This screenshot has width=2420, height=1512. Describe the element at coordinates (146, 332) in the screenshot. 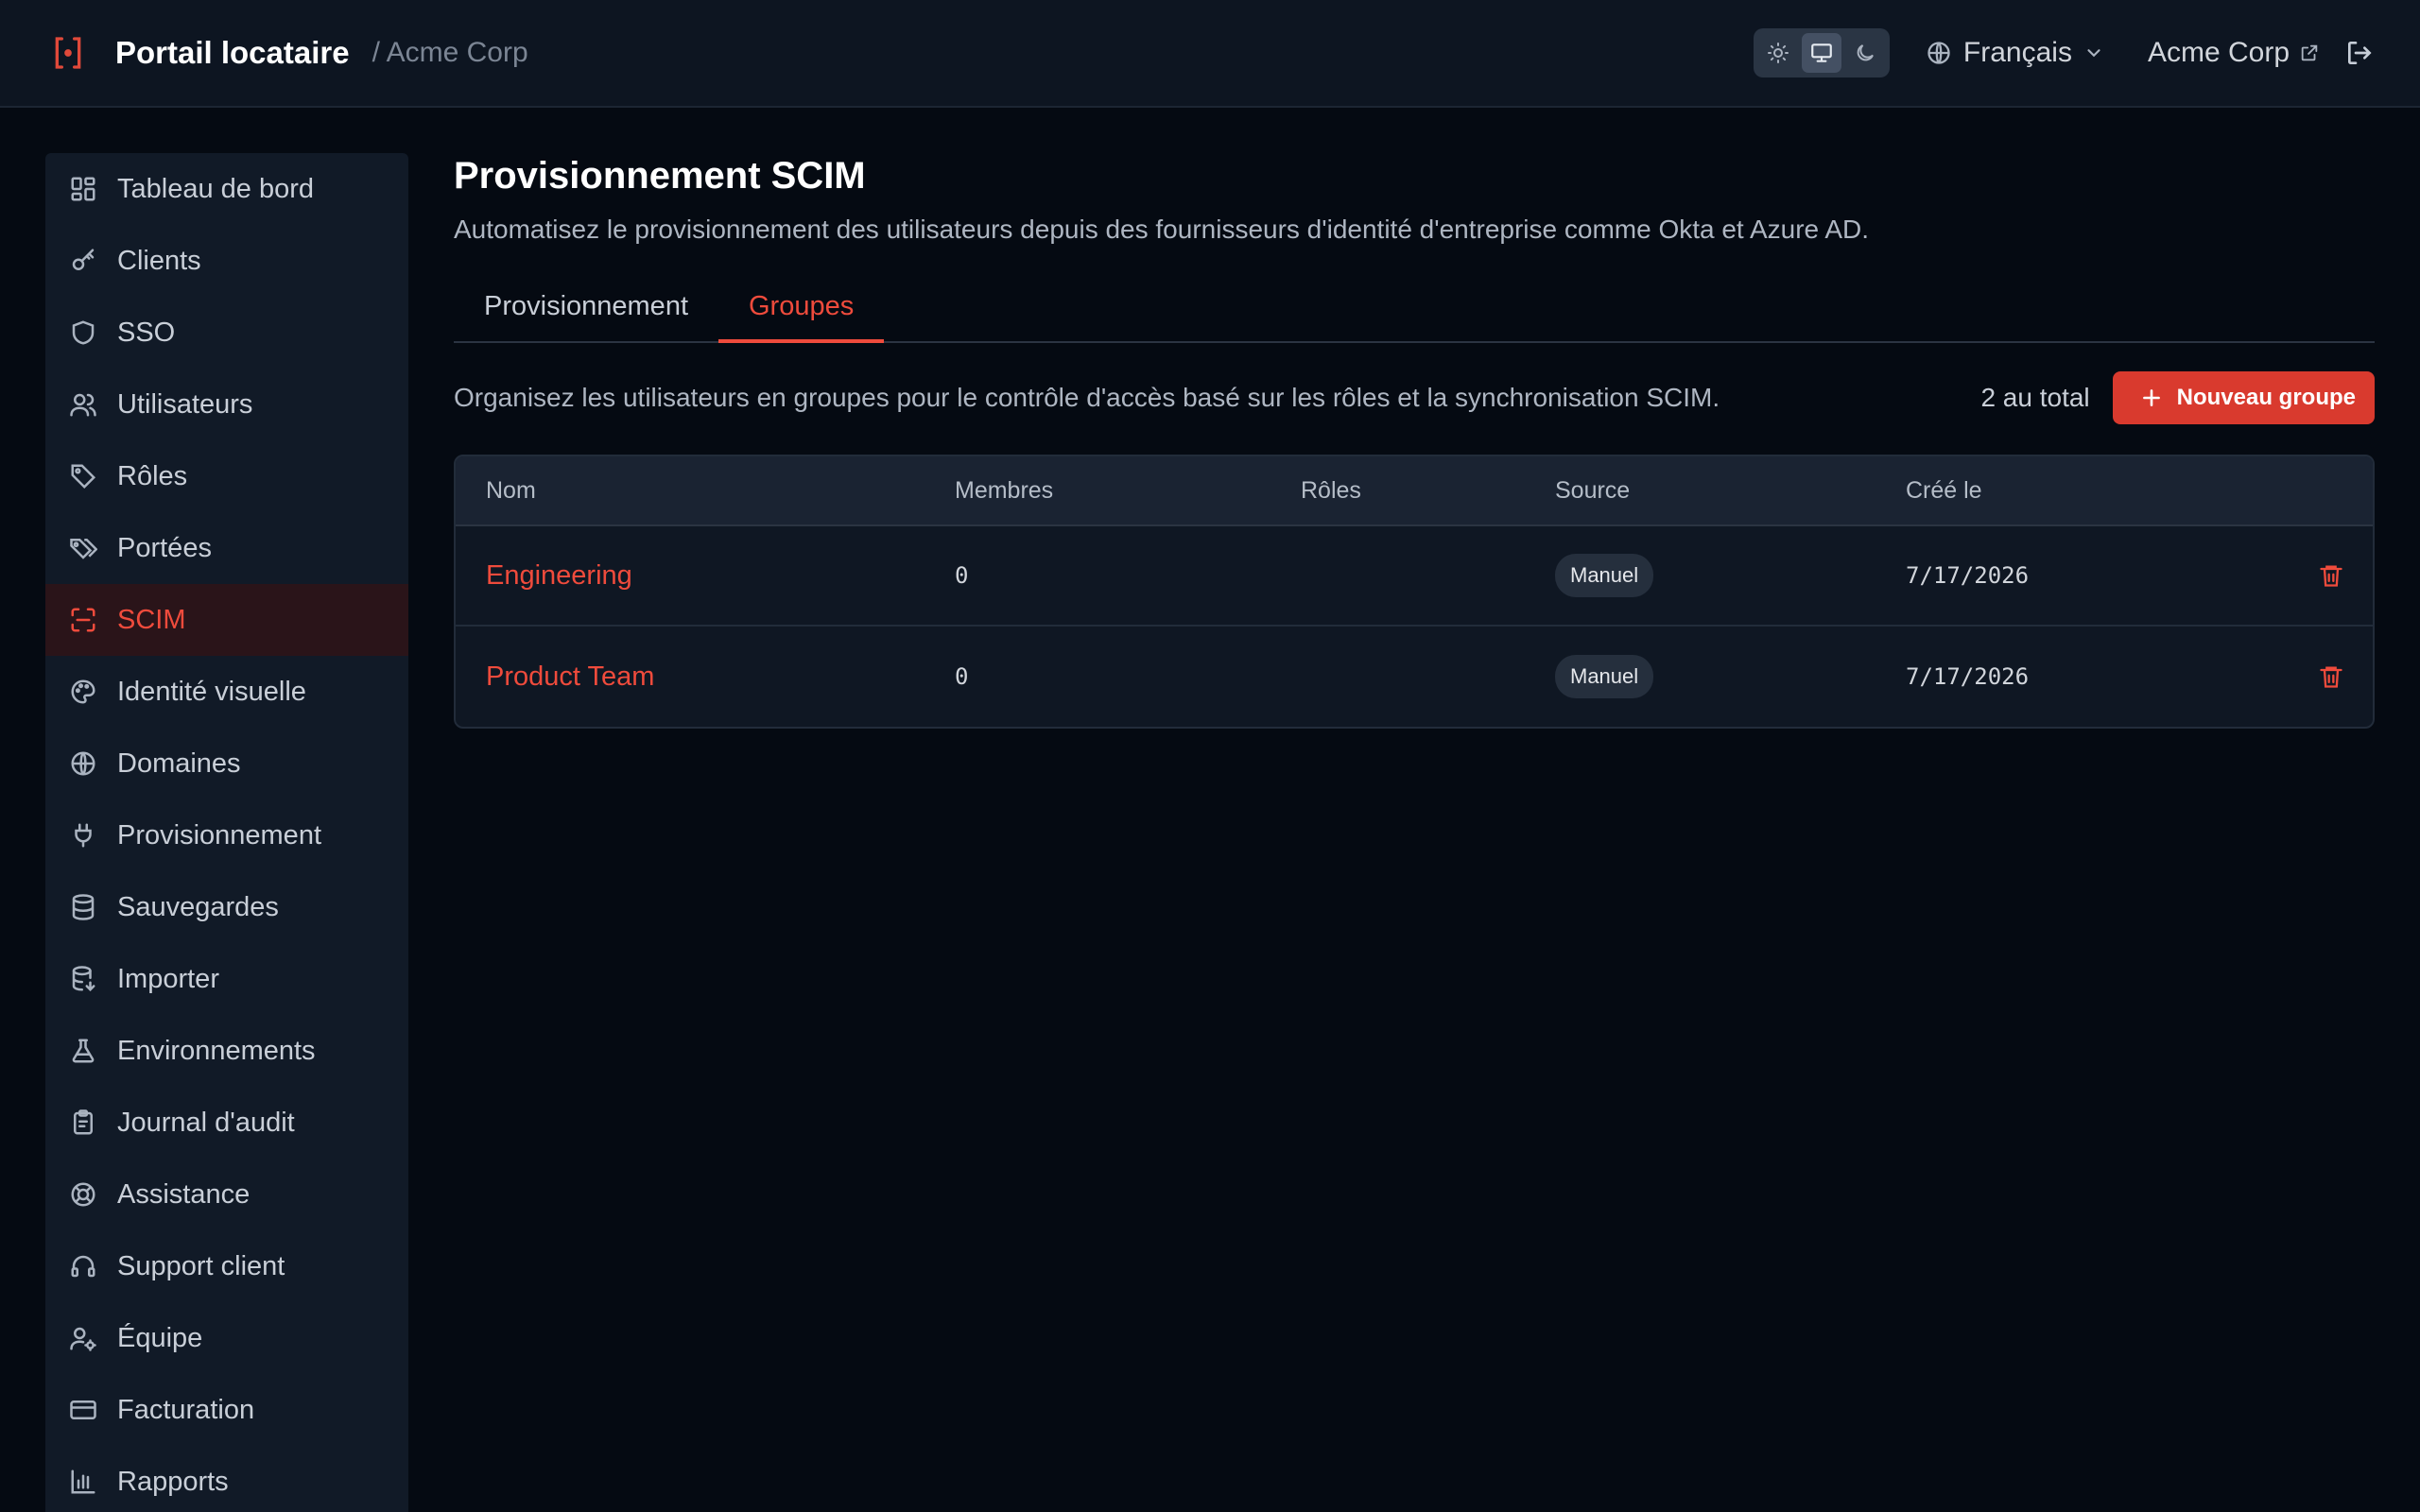

I see `sidebar-item-label: SSO` at that location.